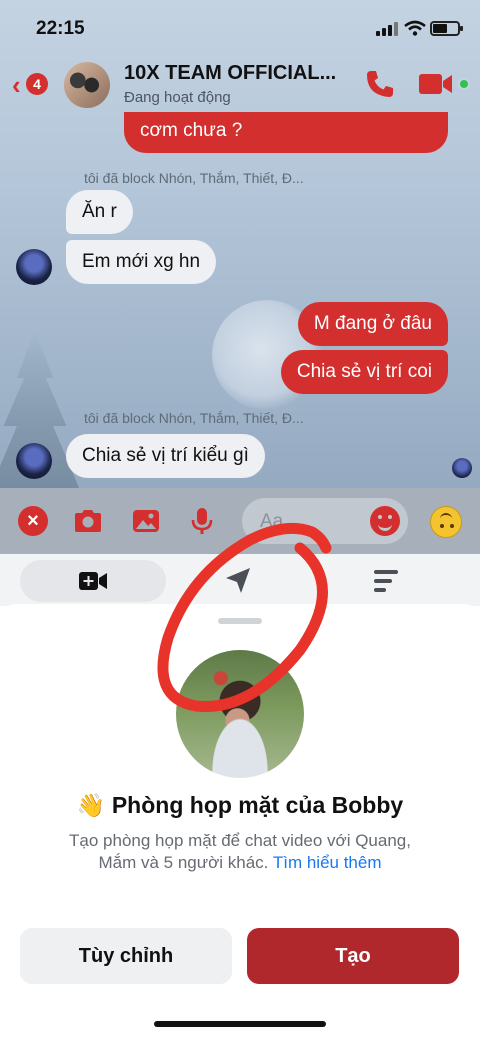 Image resolution: width=480 pixels, height=1039 pixels. What do you see at coordinates (446, 522) in the screenshot?
I see `upside-down-face-icon` at bounding box center [446, 522].